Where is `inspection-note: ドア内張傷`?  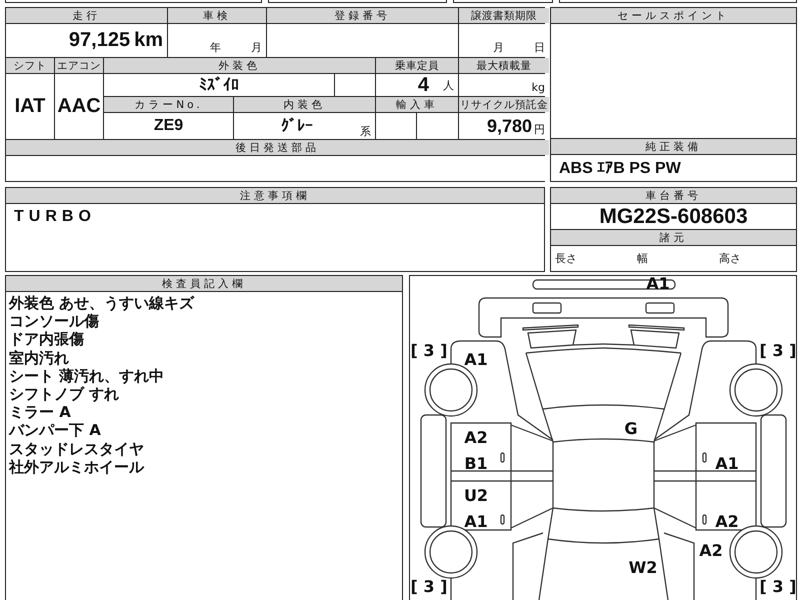 inspection-note: ドア内張傷 is located at coordinates (47, 339).